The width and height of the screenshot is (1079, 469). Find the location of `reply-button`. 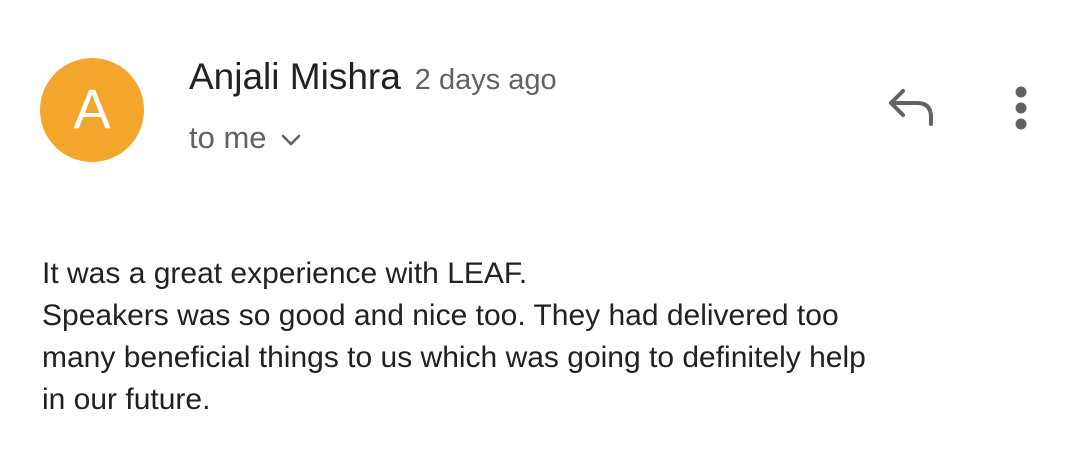

reply-button is located at coordinates (912, 107).